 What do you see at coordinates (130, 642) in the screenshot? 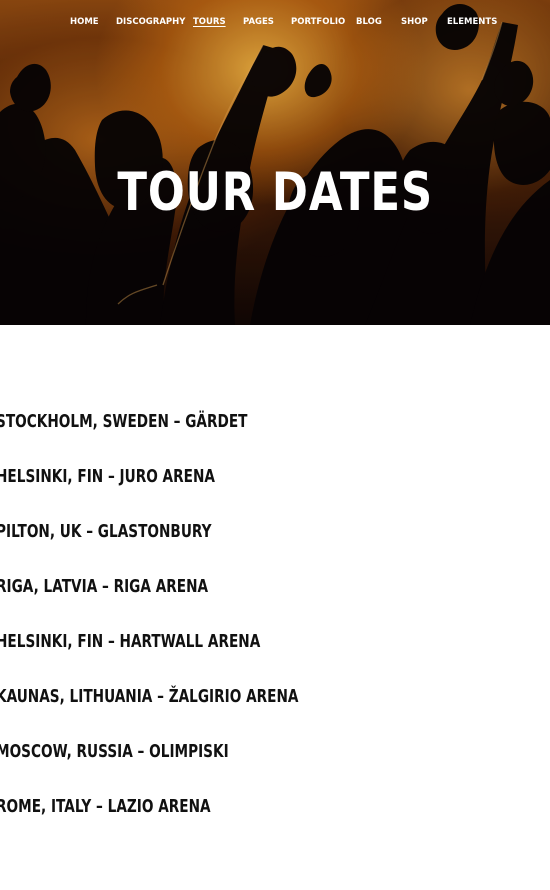
I see `tour-date-item-helsinki-hartwall: HELSINKI, FIN – HARTWALL ARENA` at bounding box center [130, 642].